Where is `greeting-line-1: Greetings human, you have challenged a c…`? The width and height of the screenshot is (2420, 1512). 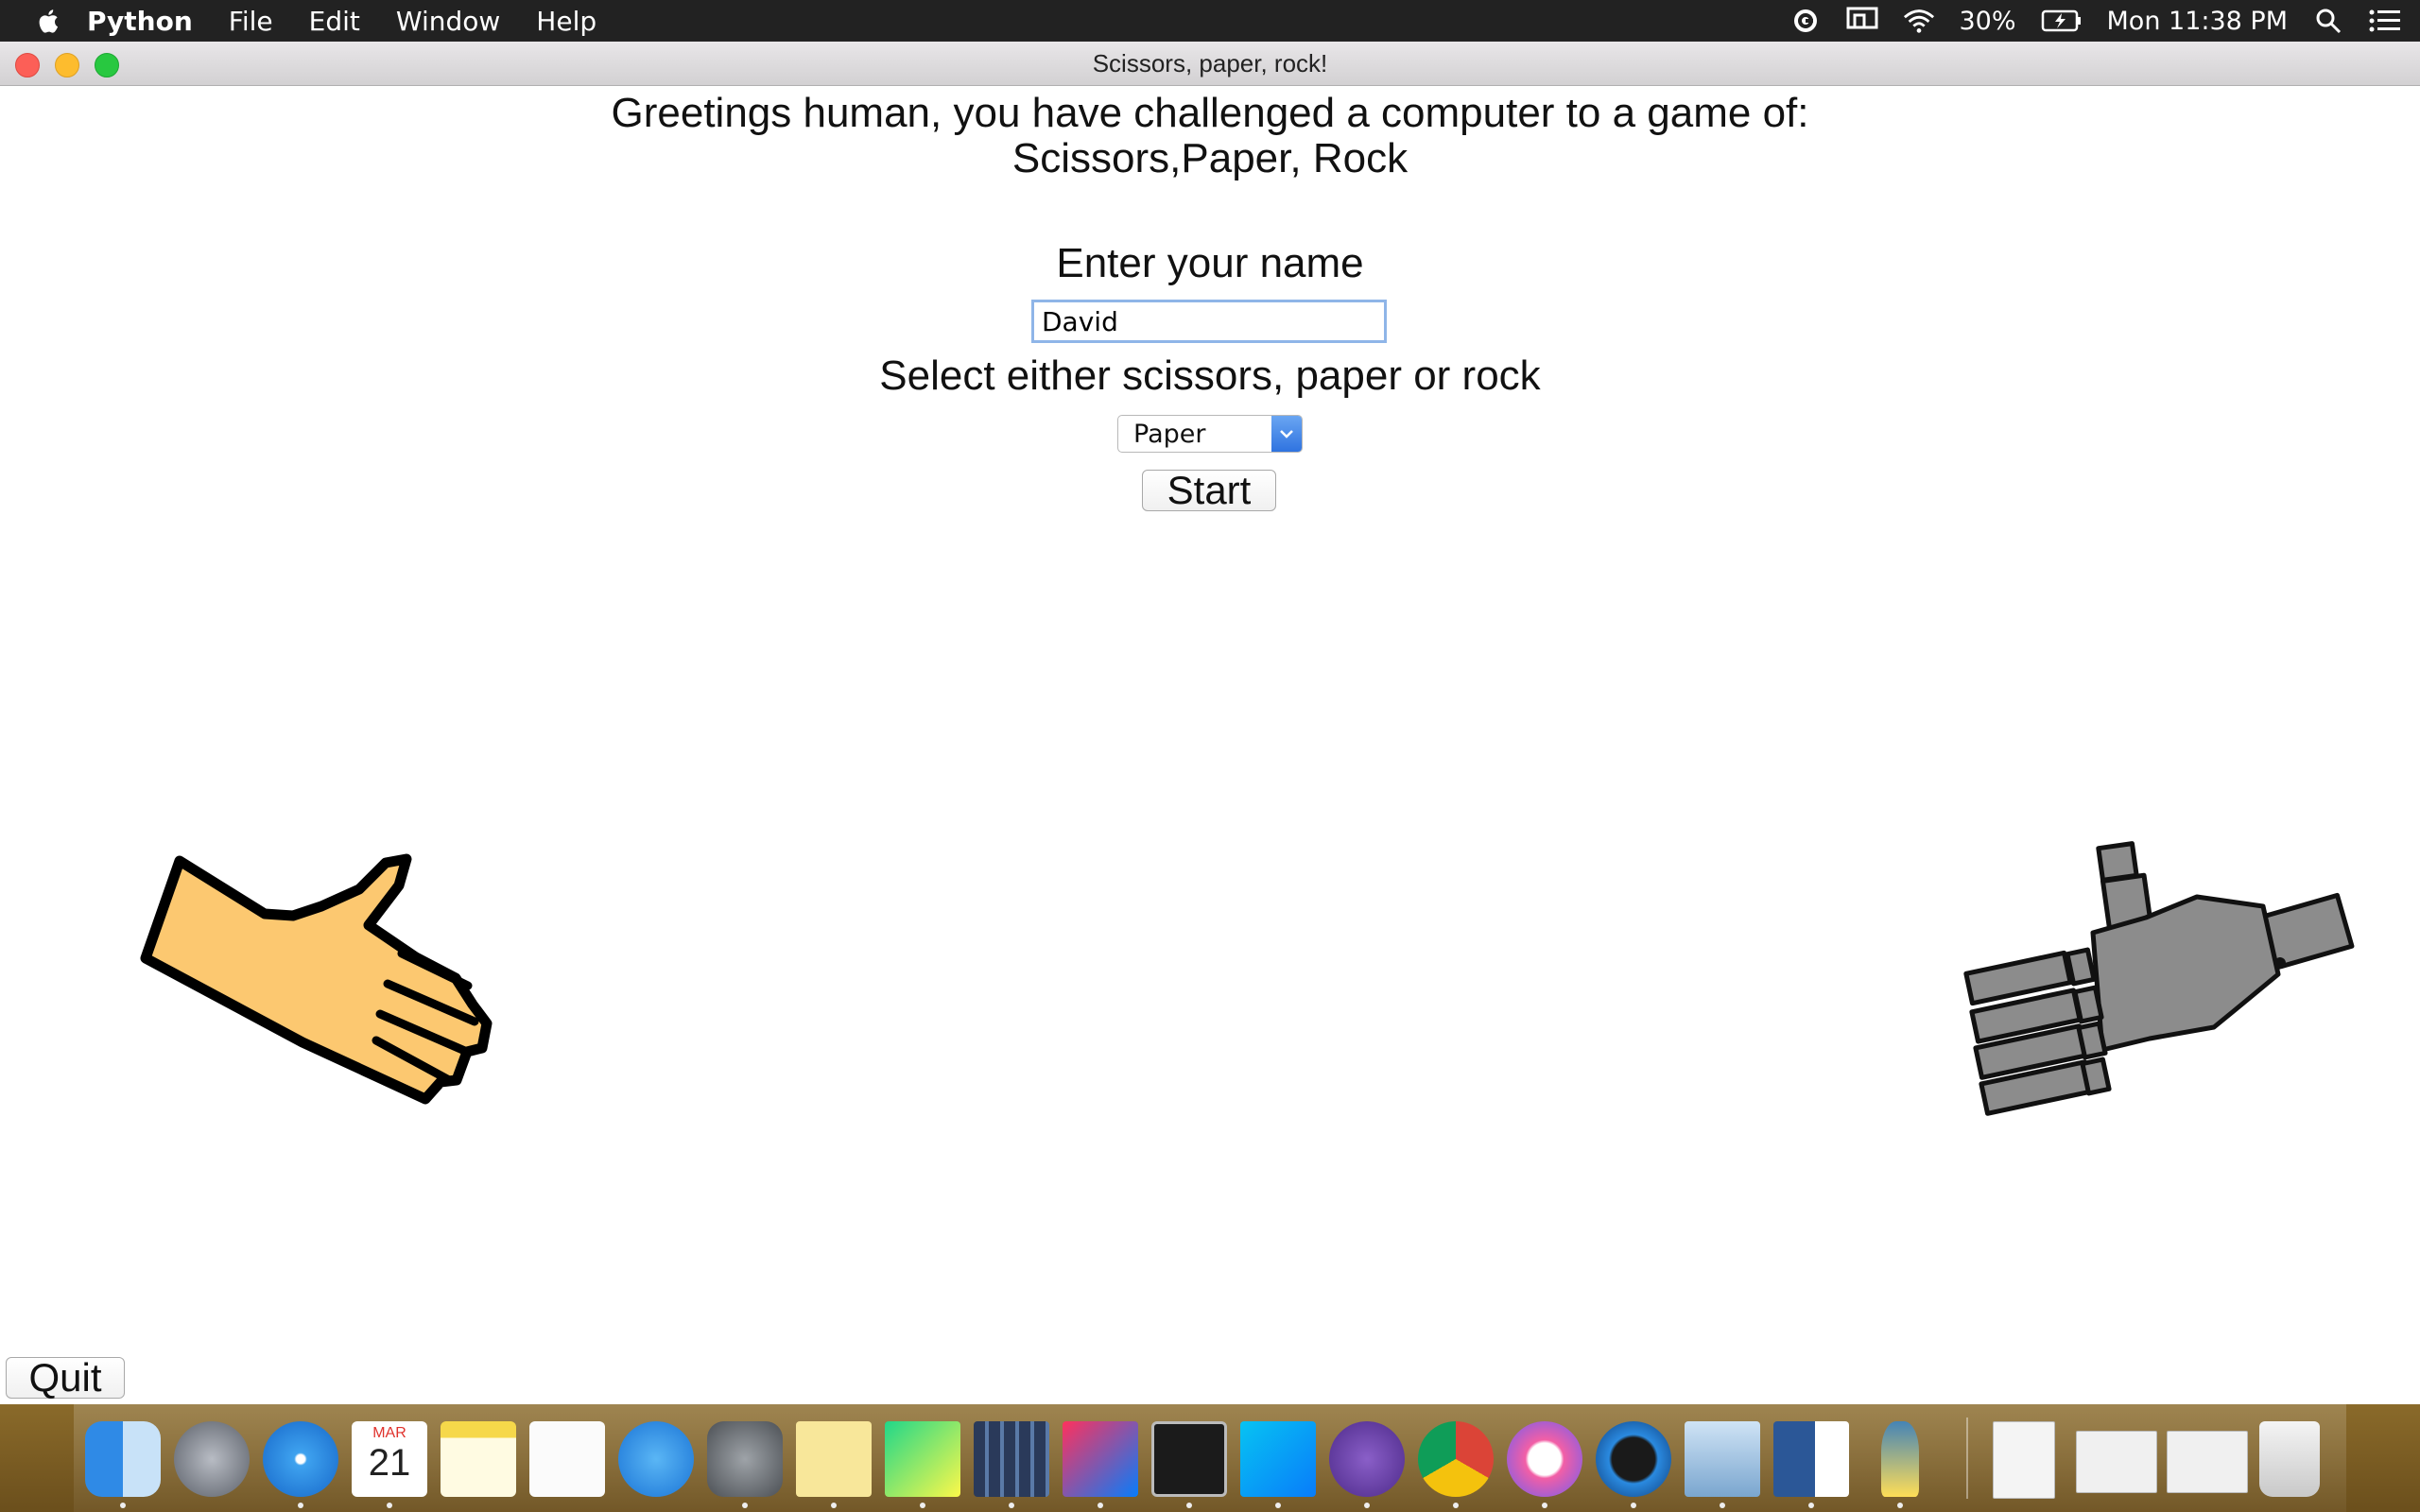 greeting-line-1: Greetings human, you have challenged a c… is located at coordinates (1210, 113).